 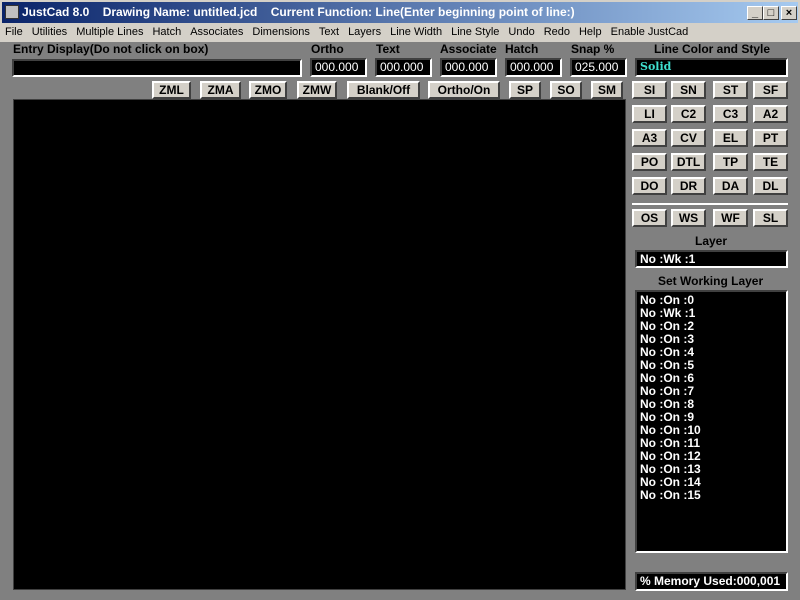 What do you see at coordinates (710, 204) in the screenshot?
I see `divider` at bounding box center [710, 204].